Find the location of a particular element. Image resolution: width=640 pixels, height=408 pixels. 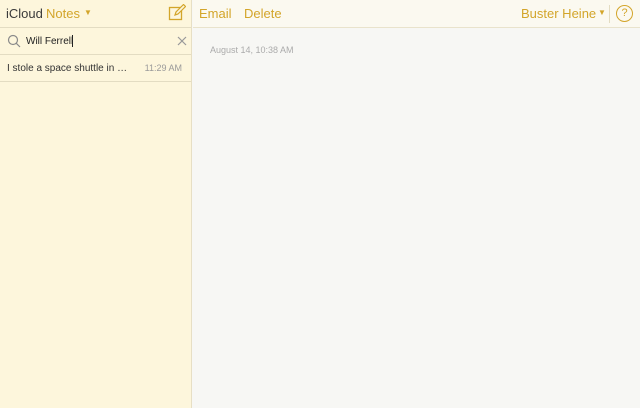

clear-search-icon is located at coordinates (182, 41).